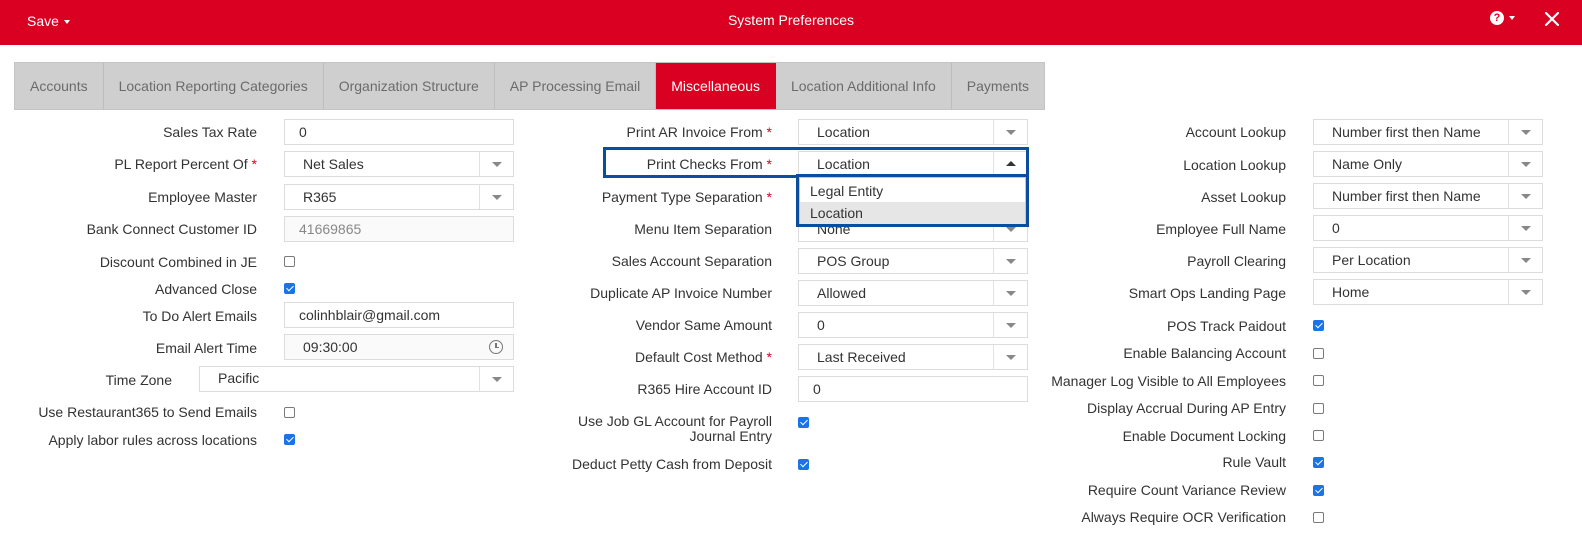 Image resolution: width=1582 pixels, height=538 pixels. What do you see at coordinates (320, 197) in the screenshot?
I see `employee-master-value: R365` at bounding box center [320, 197].